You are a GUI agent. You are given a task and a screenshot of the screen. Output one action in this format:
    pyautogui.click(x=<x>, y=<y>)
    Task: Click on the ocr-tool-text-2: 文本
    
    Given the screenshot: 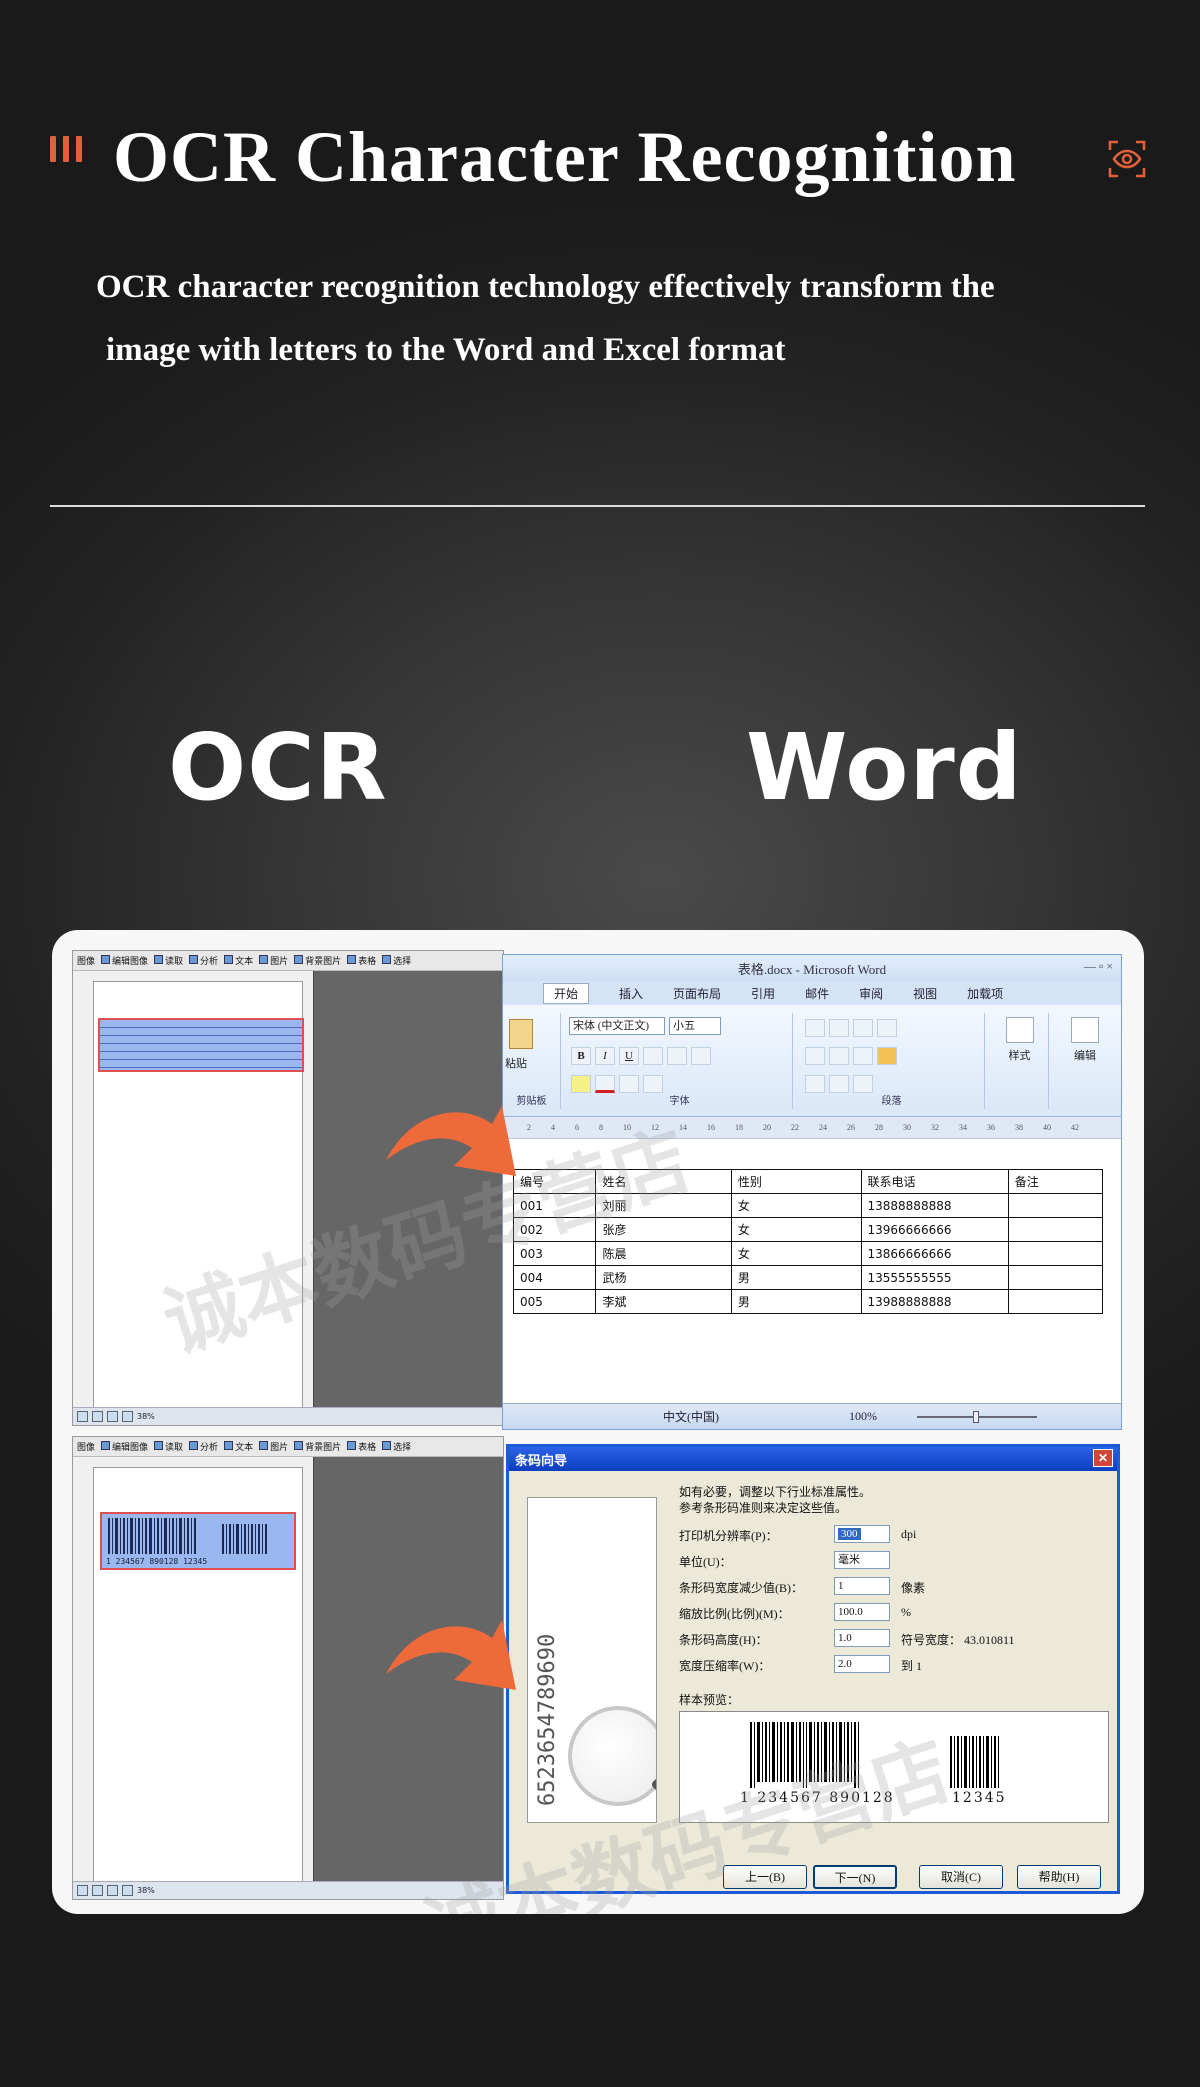 What is the action you would take?
    pyautogui.click(x=238, y=1446)
    